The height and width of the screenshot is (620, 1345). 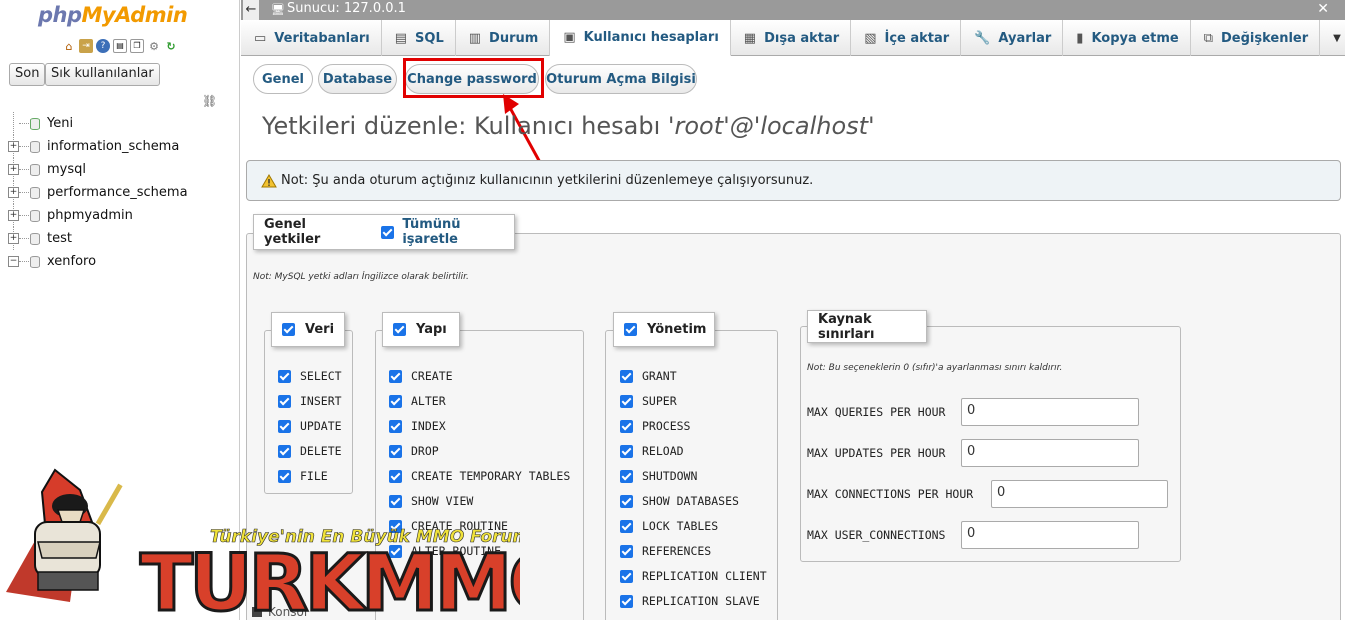 I want to click on tab-5: ▦ Dışa aktar, so click(x=791, y=38).